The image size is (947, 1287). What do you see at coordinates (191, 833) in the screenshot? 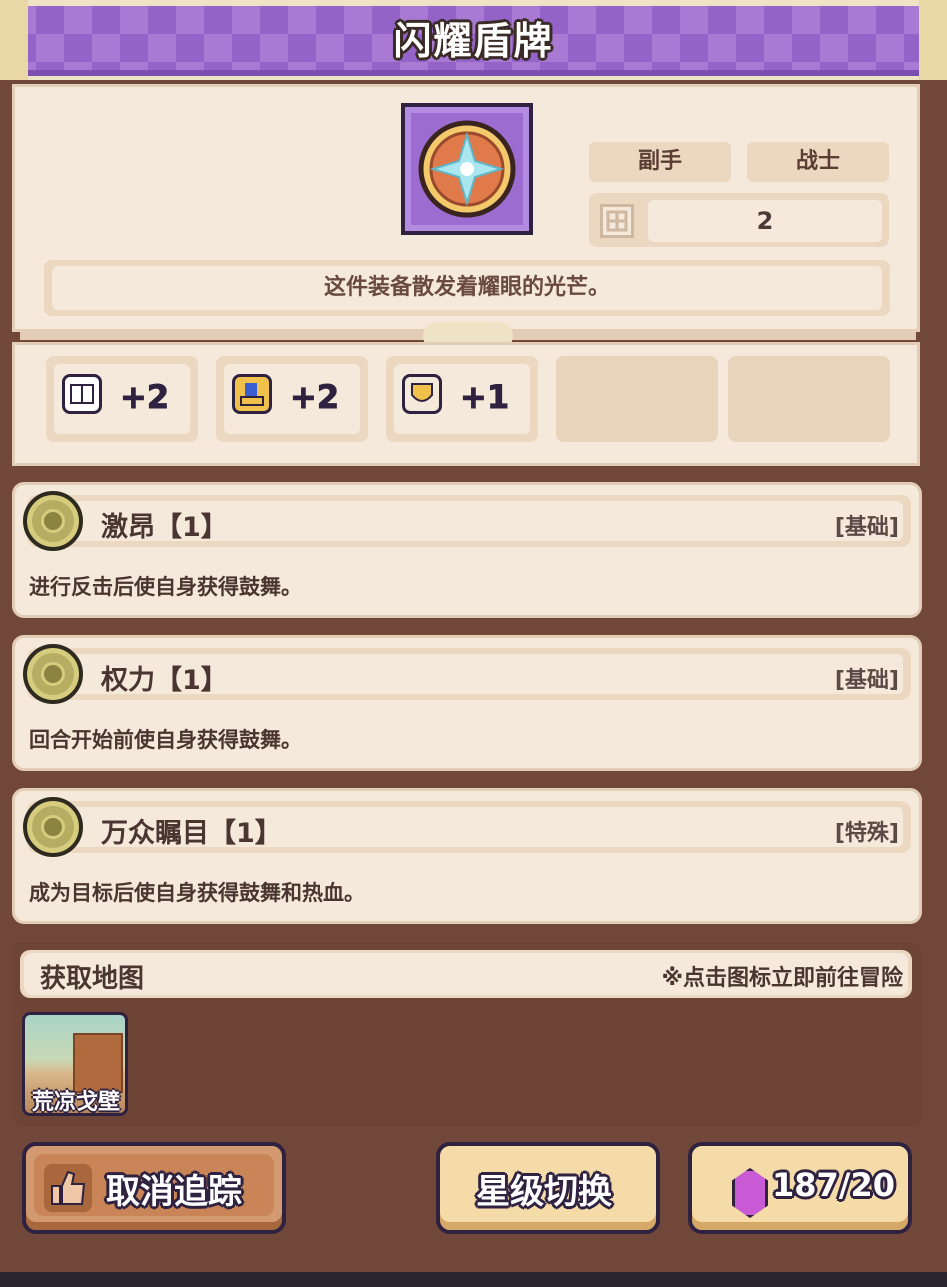
I see `trait-name: 万众瞩目【1】` at bounding box center [191, 833].